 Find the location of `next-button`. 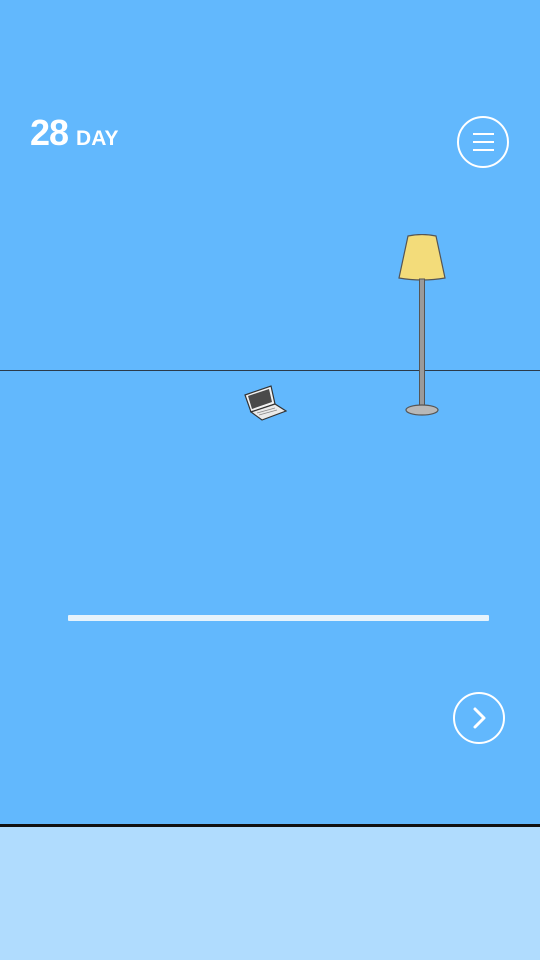

next-button is located at coordinates (479, 718).